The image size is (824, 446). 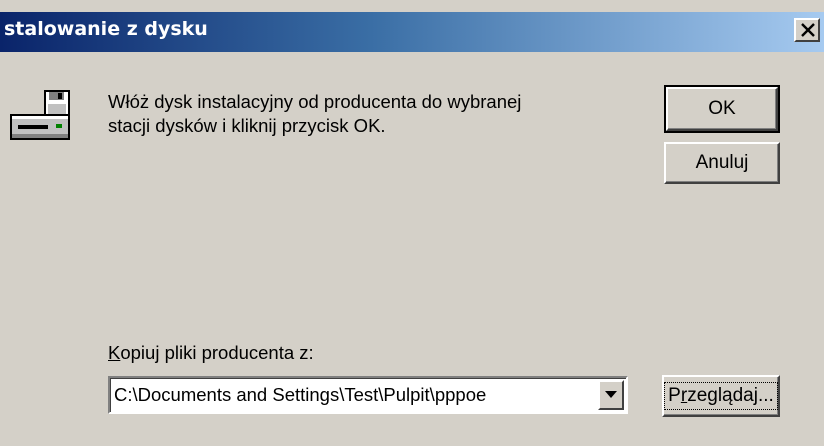 What do you see at coordinates (722, 163) in the screenshot?
I see `cancel-button: Anuluj` at bounding box center [722, 163].